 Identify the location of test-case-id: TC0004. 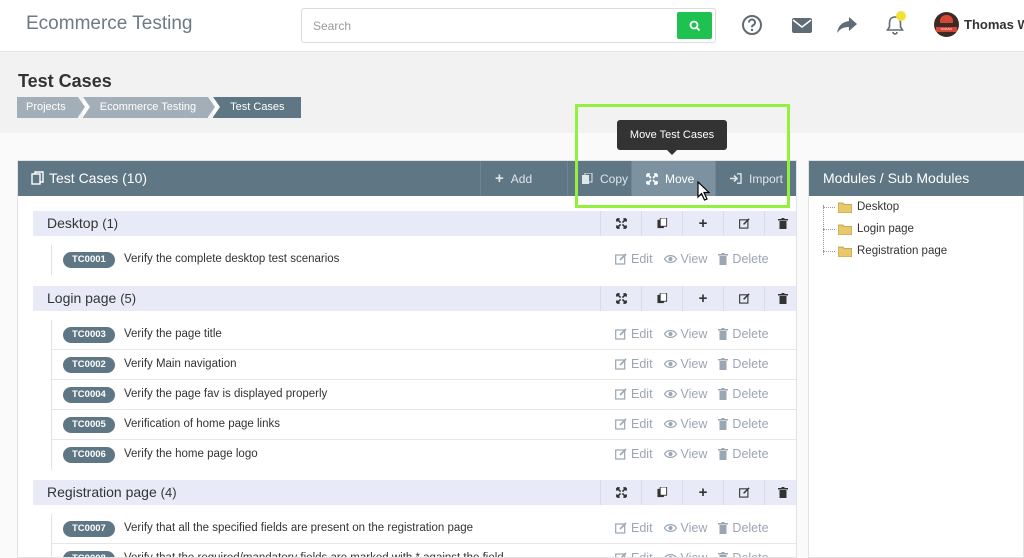
(89, 395).